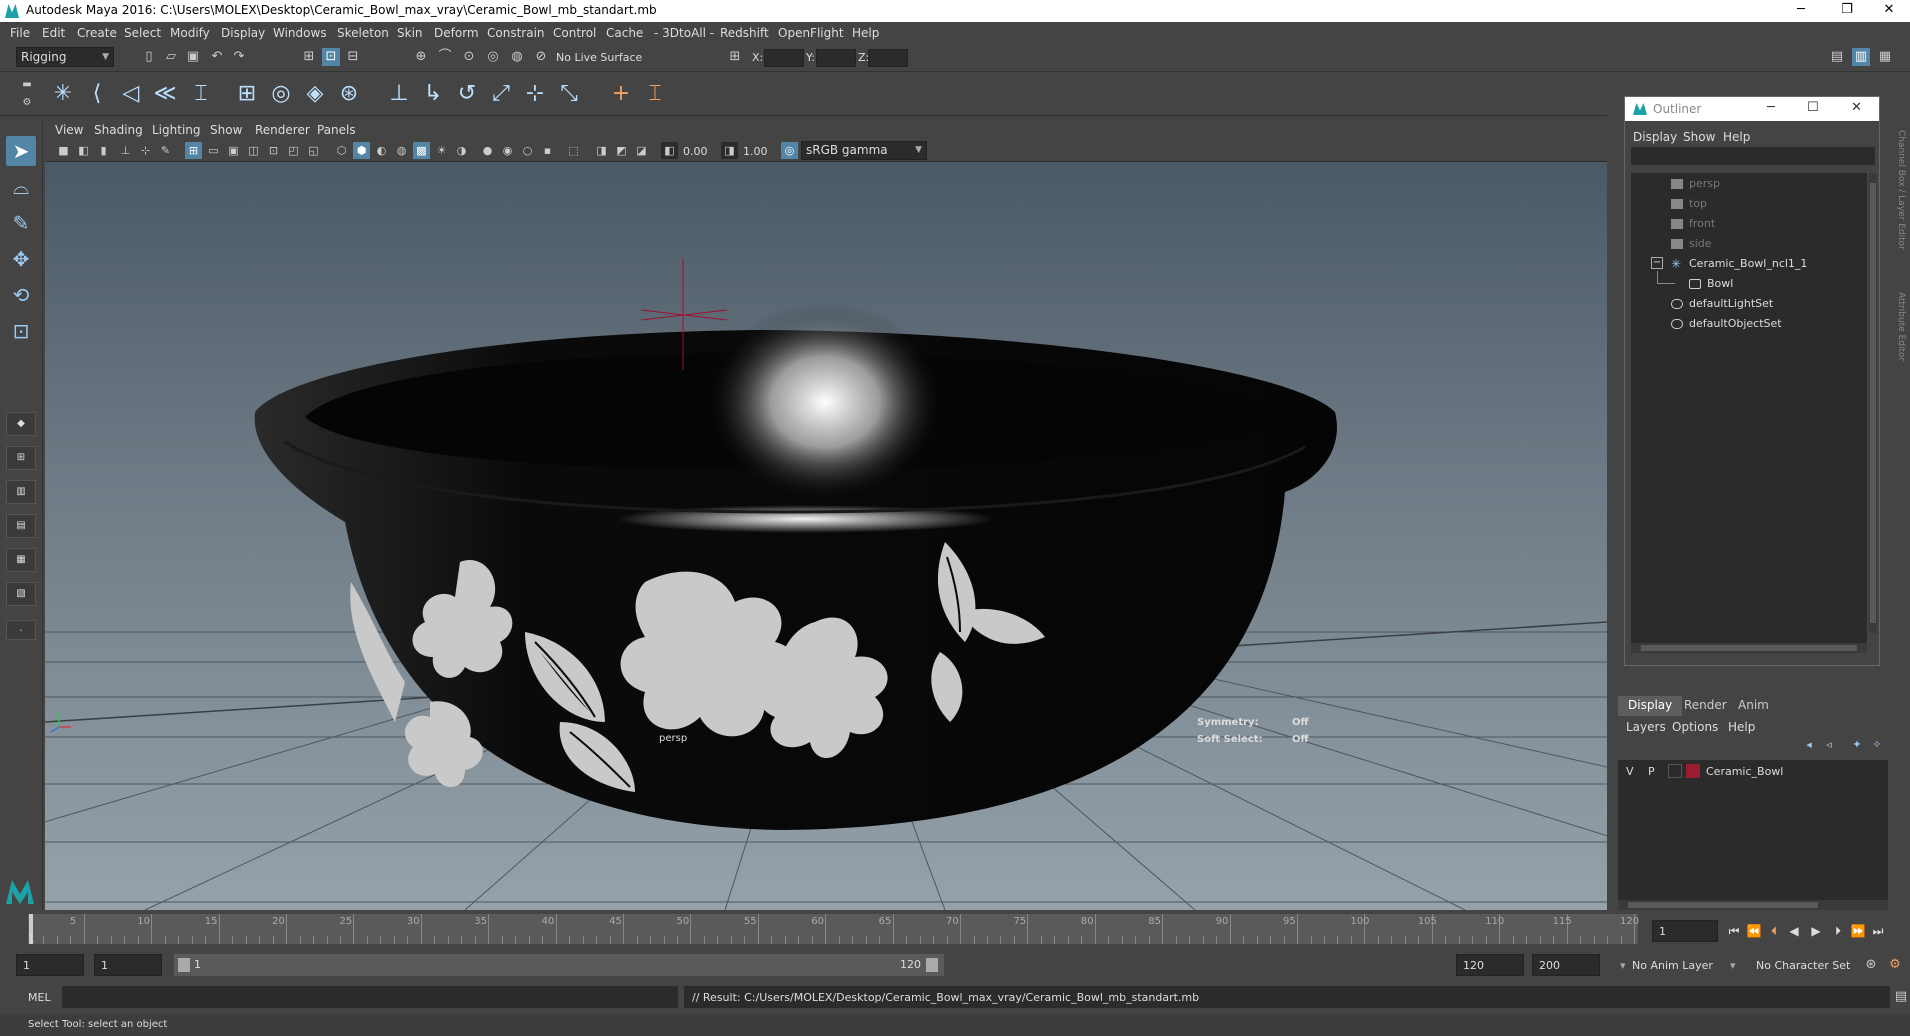 Image resolution: width=1910 pixels, height=1036 pixels. I want to click on menu-openflight: OpenFlight, so click(811, 33).